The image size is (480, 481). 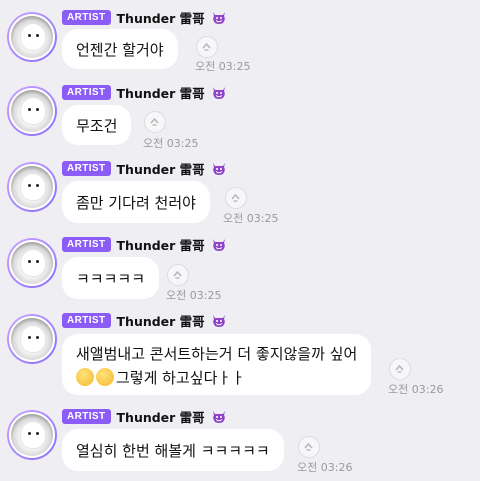 I want to click on message-text: 열심히 한번 해볼게 ㅋㅋㅋㅋㅋ, so click(x=173, y=450).